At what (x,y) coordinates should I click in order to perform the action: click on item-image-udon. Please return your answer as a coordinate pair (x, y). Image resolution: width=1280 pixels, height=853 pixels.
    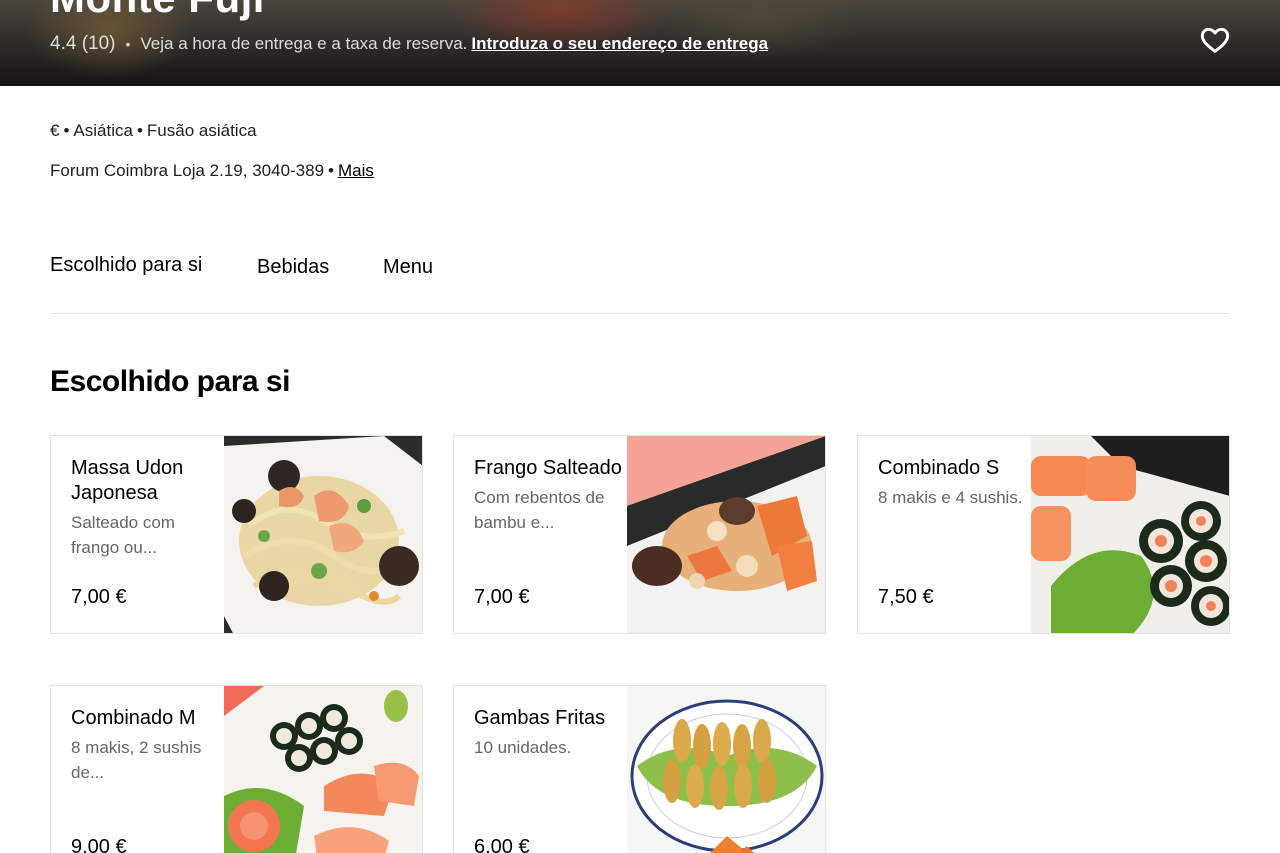
    Looking at the image, I should click on (323, 534).